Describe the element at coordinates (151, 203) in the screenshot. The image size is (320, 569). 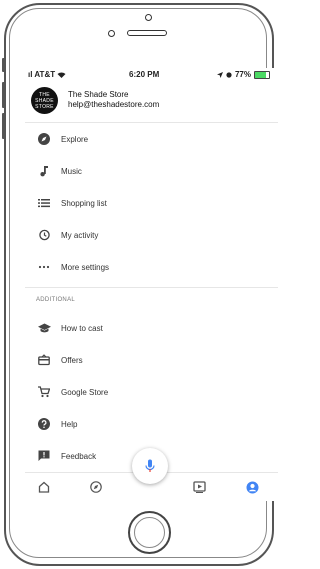
I see `menu-item-shopping-list: Shopping list` at that location.